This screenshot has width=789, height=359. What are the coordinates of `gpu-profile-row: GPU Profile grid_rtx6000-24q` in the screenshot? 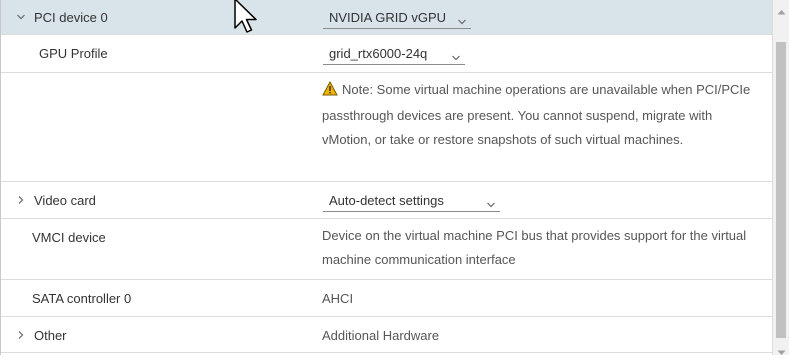 It's located at (386, 54).